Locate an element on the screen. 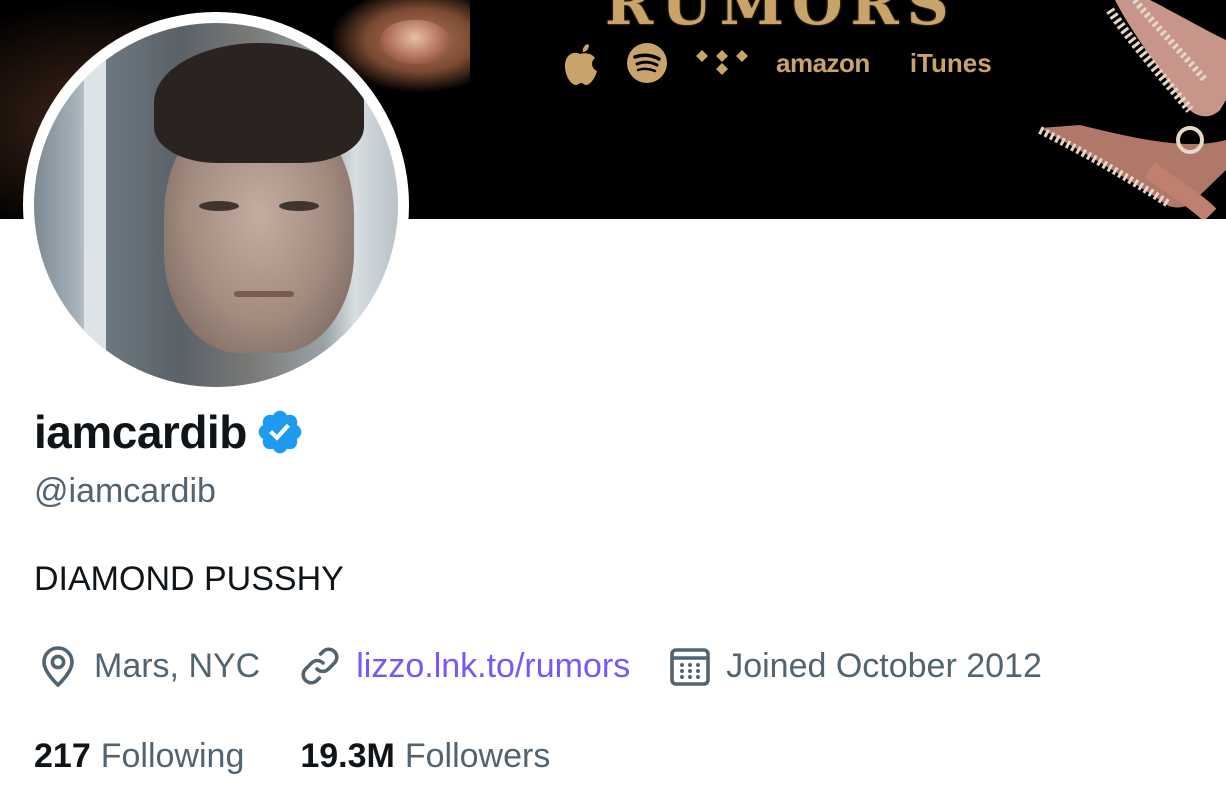 The width and height of the screenshot is (1226, 797). avatar-eye-left is located at coordinates (219, 206).